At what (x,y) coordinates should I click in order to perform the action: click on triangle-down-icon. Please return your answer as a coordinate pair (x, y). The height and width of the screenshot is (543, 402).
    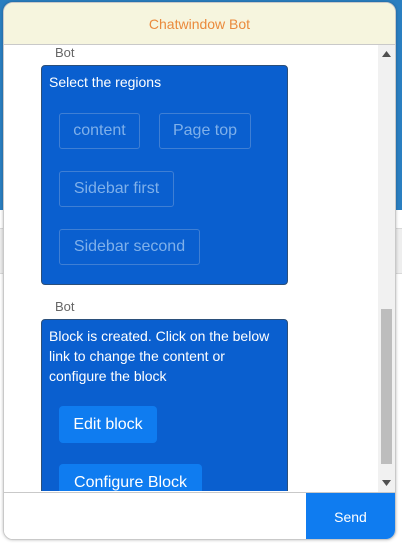
    Looking at the image, I should click on (386, 483).